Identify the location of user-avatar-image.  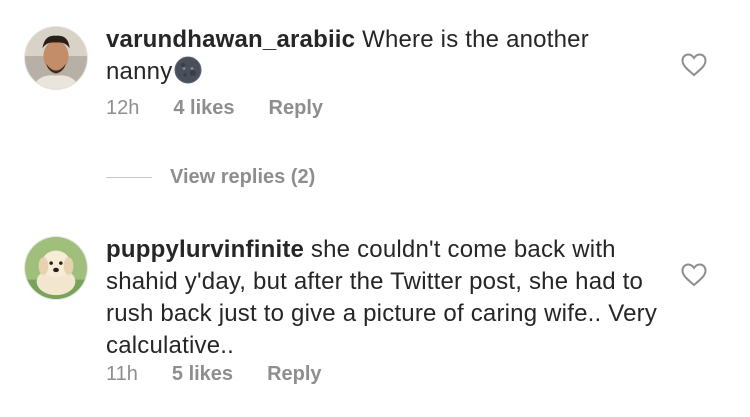
(56, 58).